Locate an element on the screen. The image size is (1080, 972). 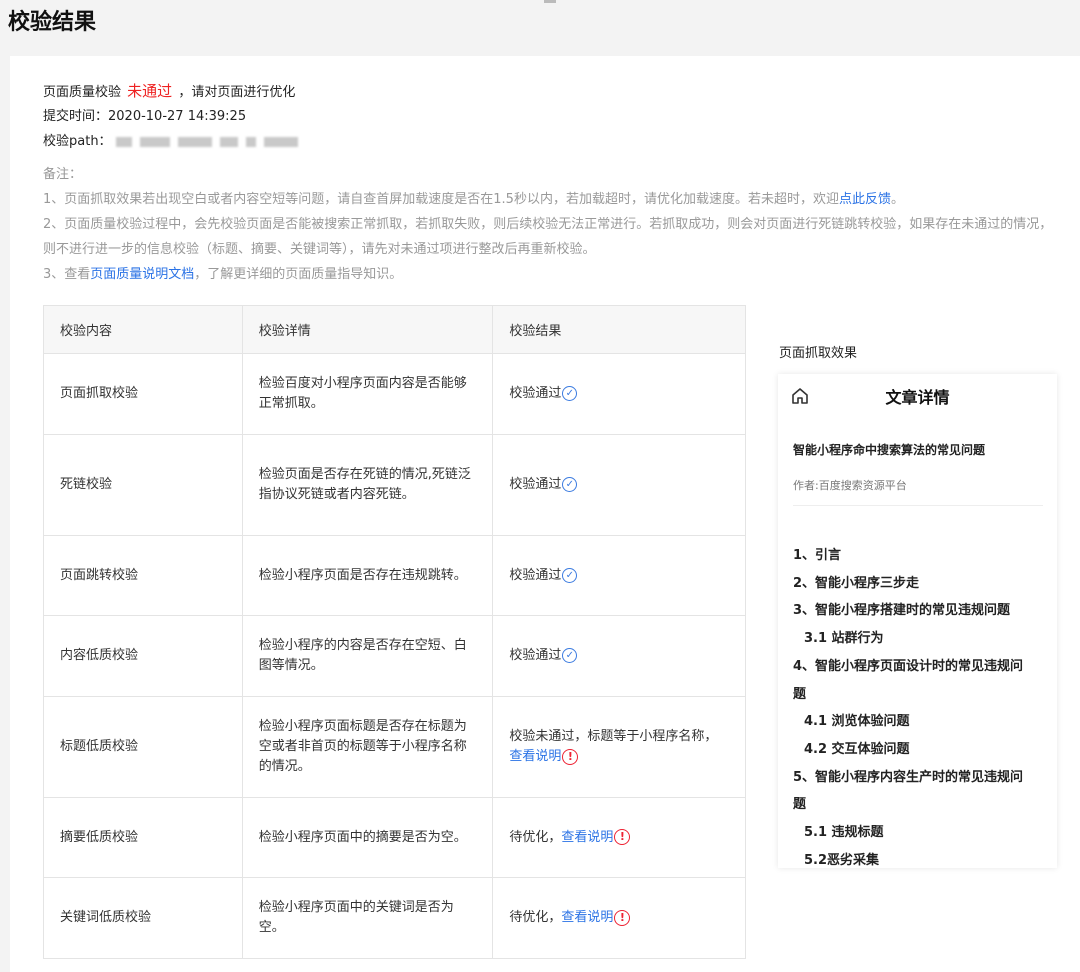
toc-item: 3.1 站群行为 is located at coordinates (844, 639).